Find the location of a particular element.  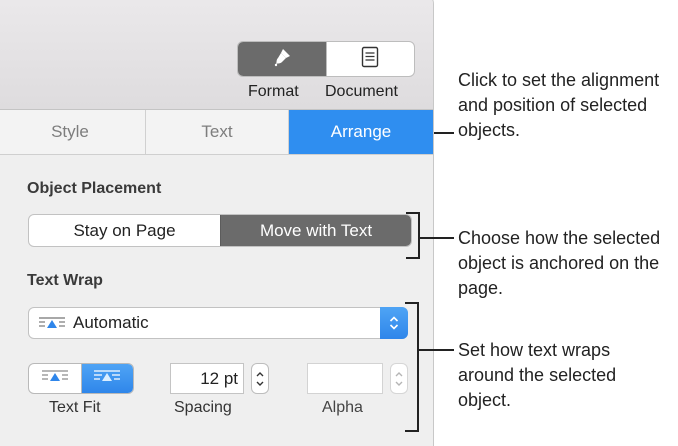

inspector-tabs: Style Text Arrange is located at coordinates (216, 132).